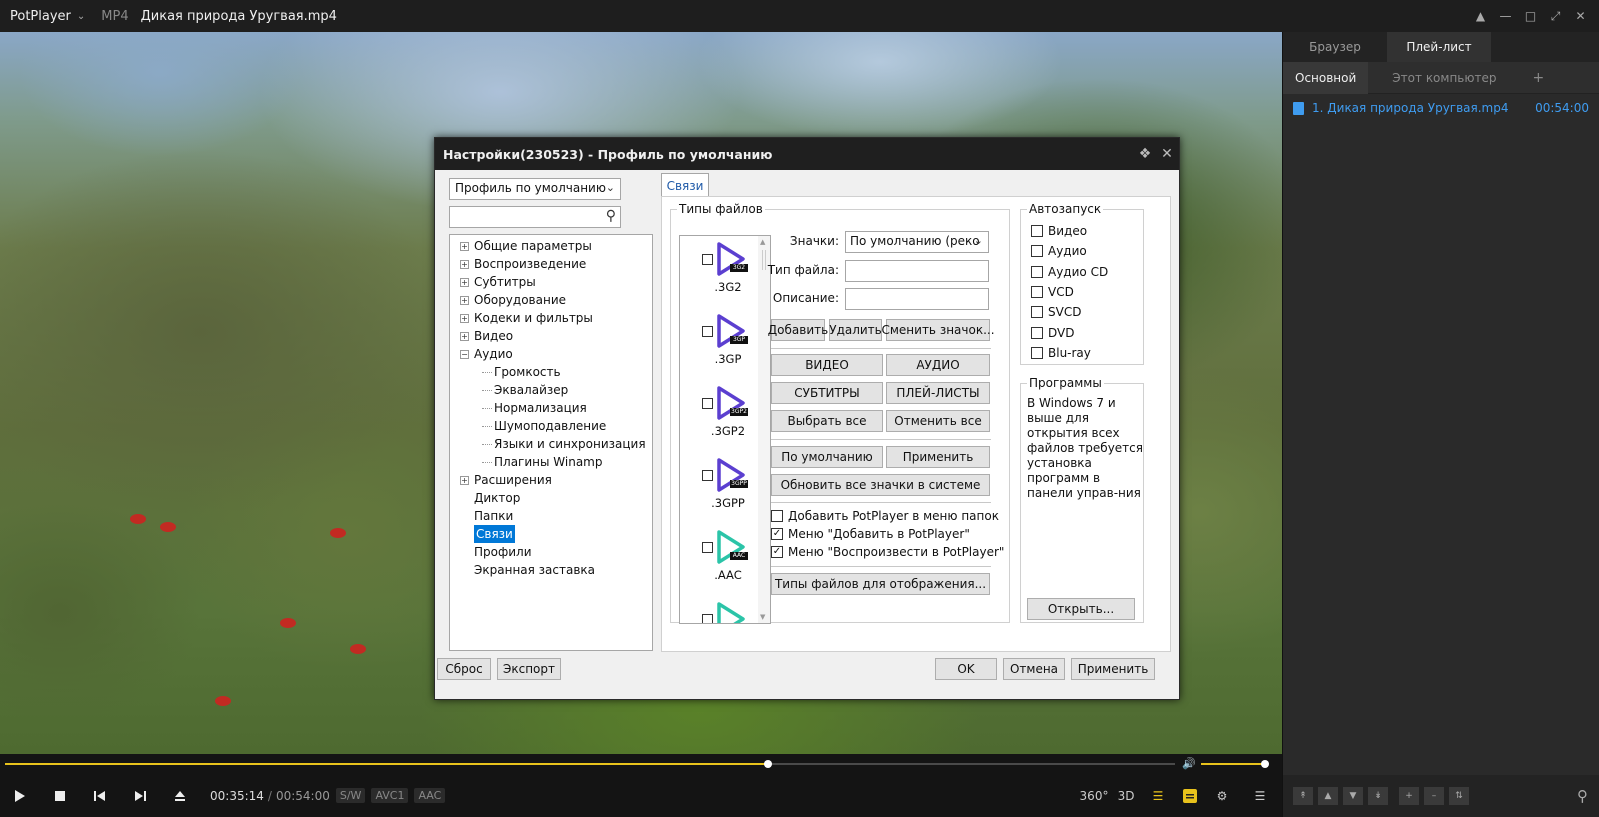 This screenshot has width=1599, height=817. Describe the element at coordinates (917, 271) in the screenshot. I see `filetype-input` at that location.